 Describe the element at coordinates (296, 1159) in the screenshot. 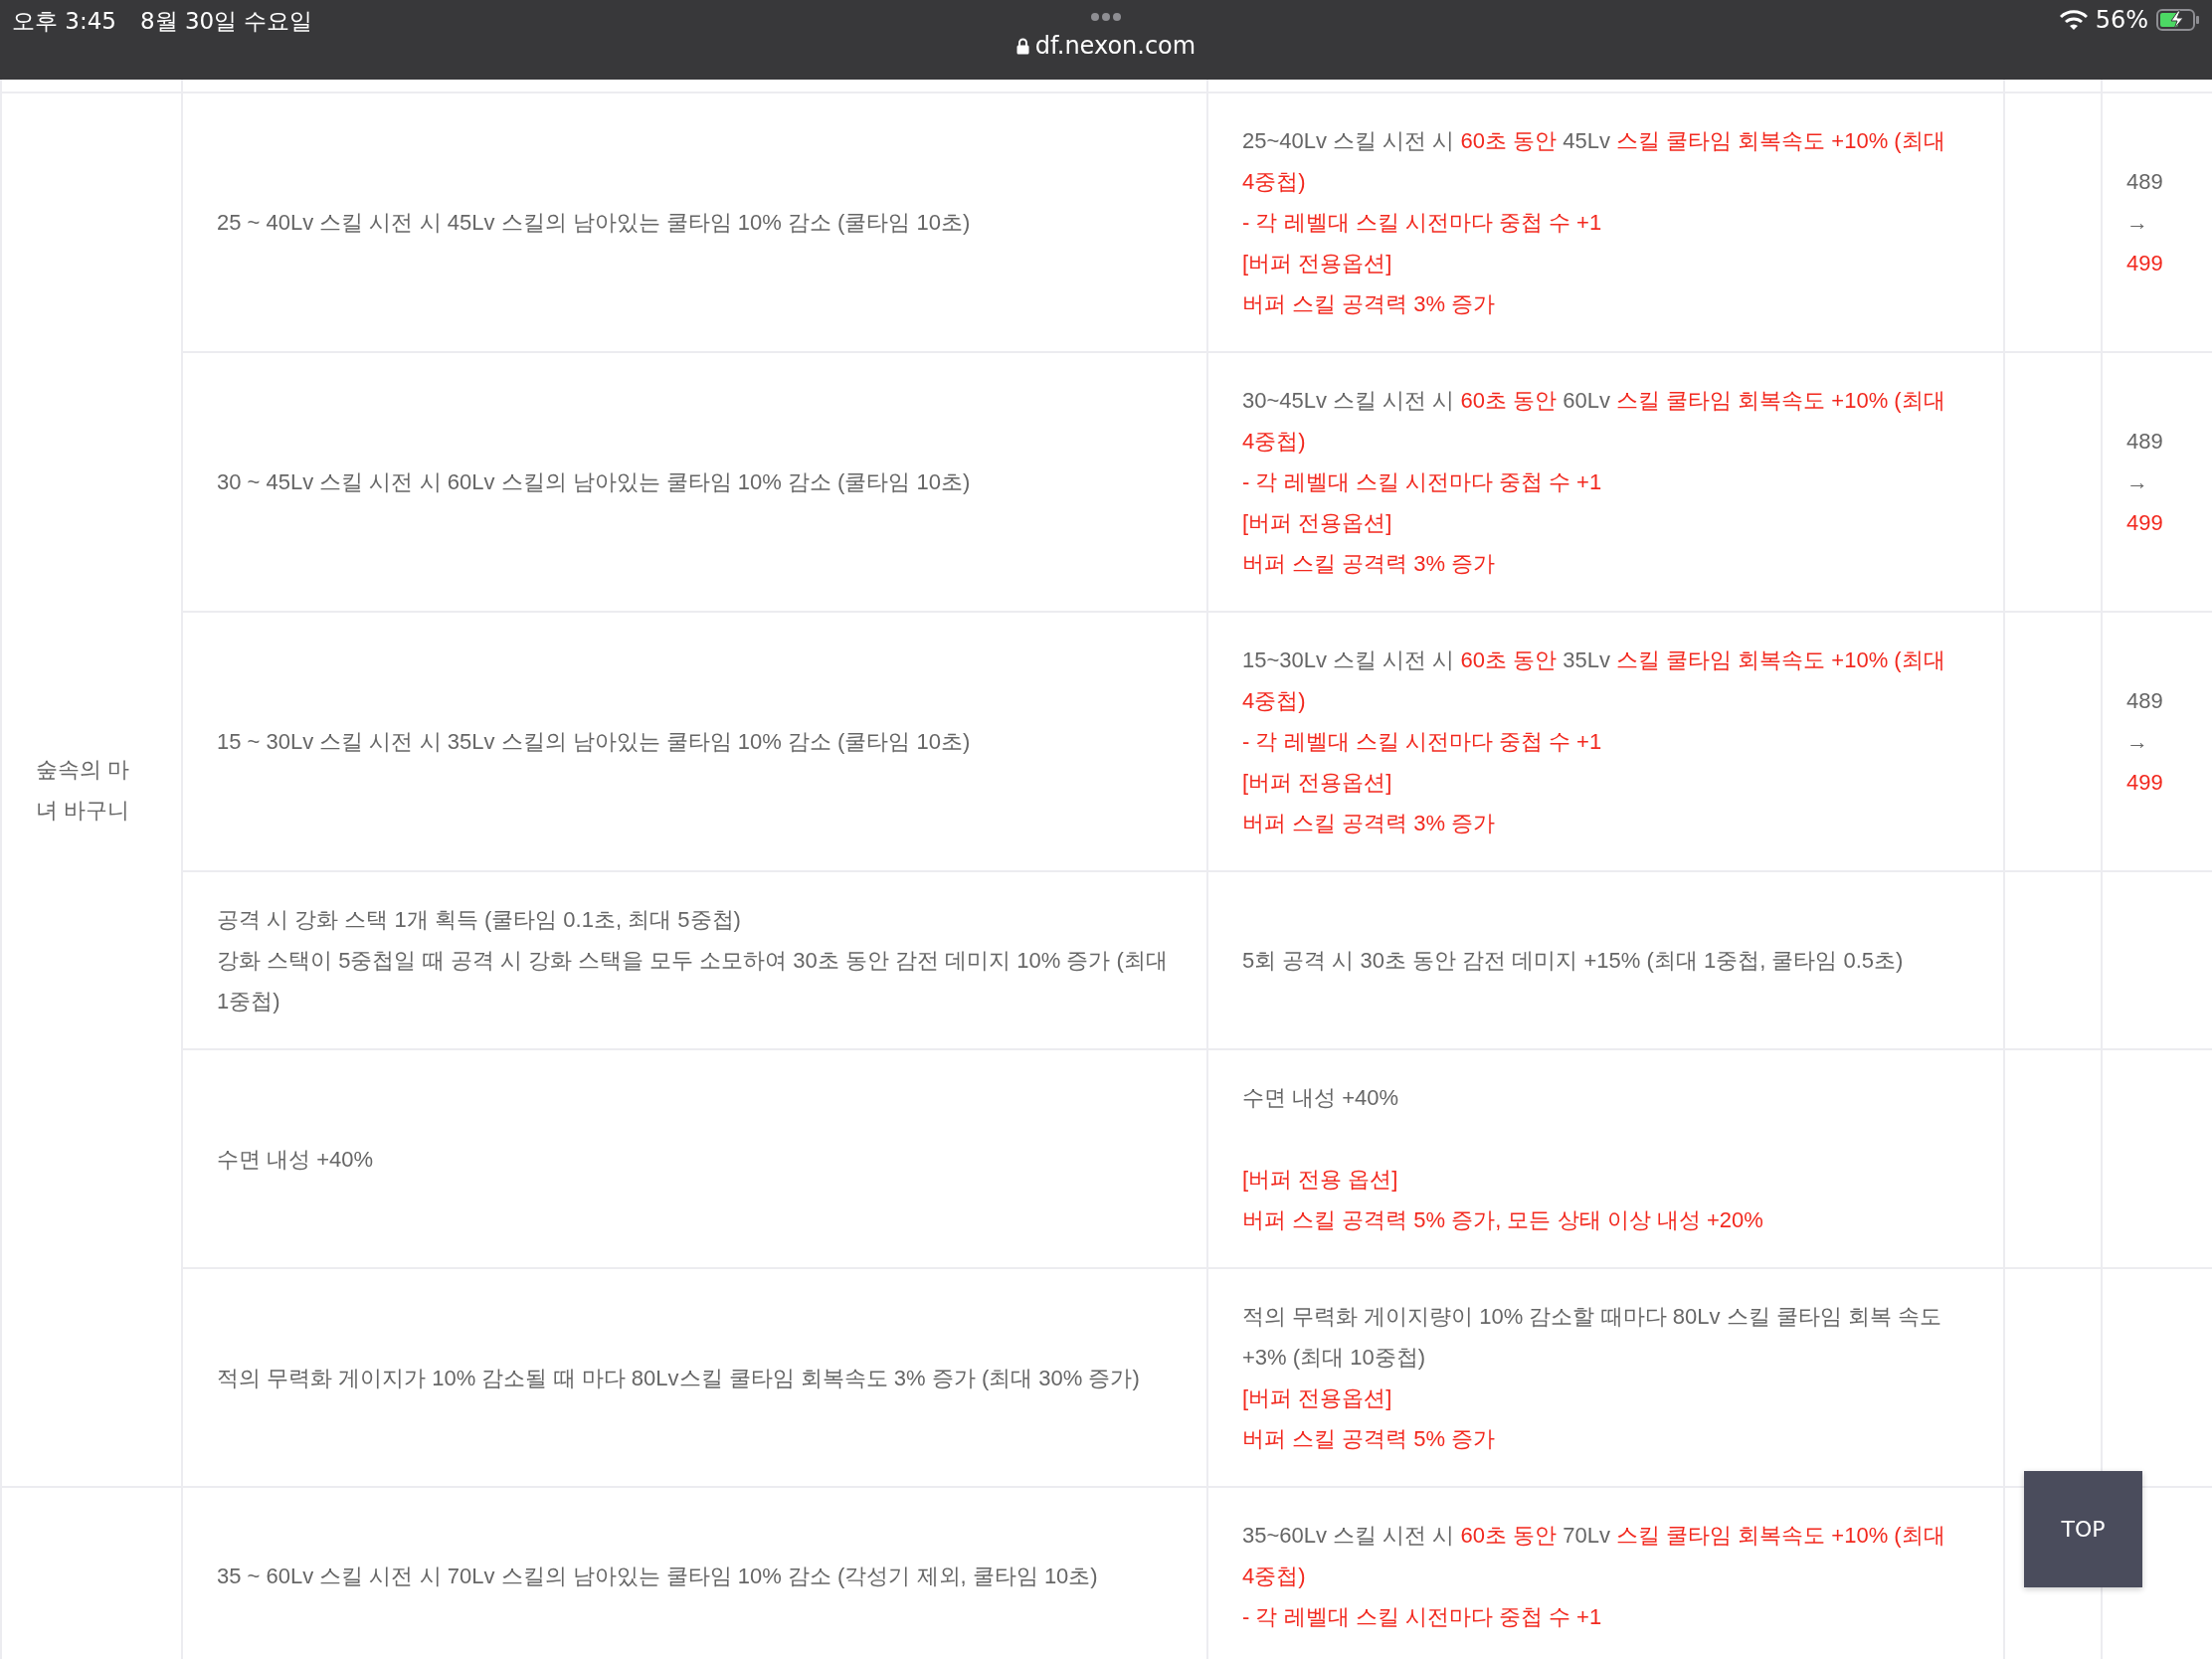

I see `before-effect-text: 수면 내성 +40%` at that location.